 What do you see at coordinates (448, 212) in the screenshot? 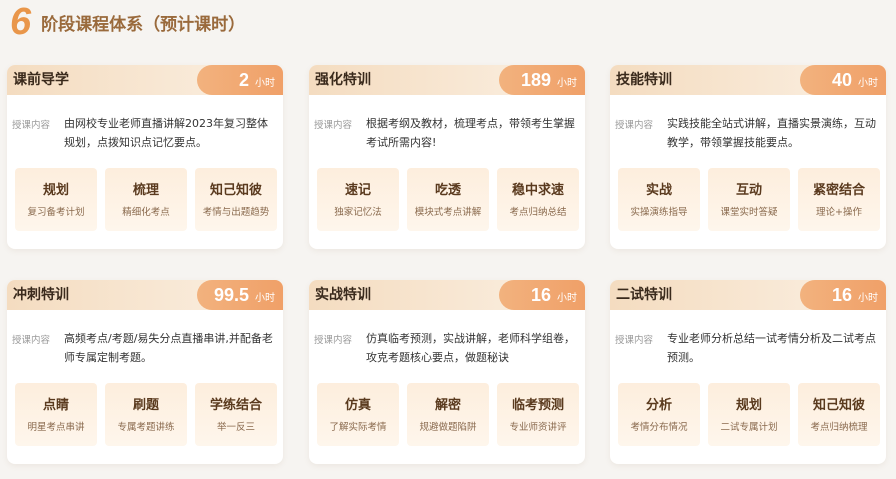
I see `feature-subtitle: 模块式考点讲解` at bounding box center [448, 212].